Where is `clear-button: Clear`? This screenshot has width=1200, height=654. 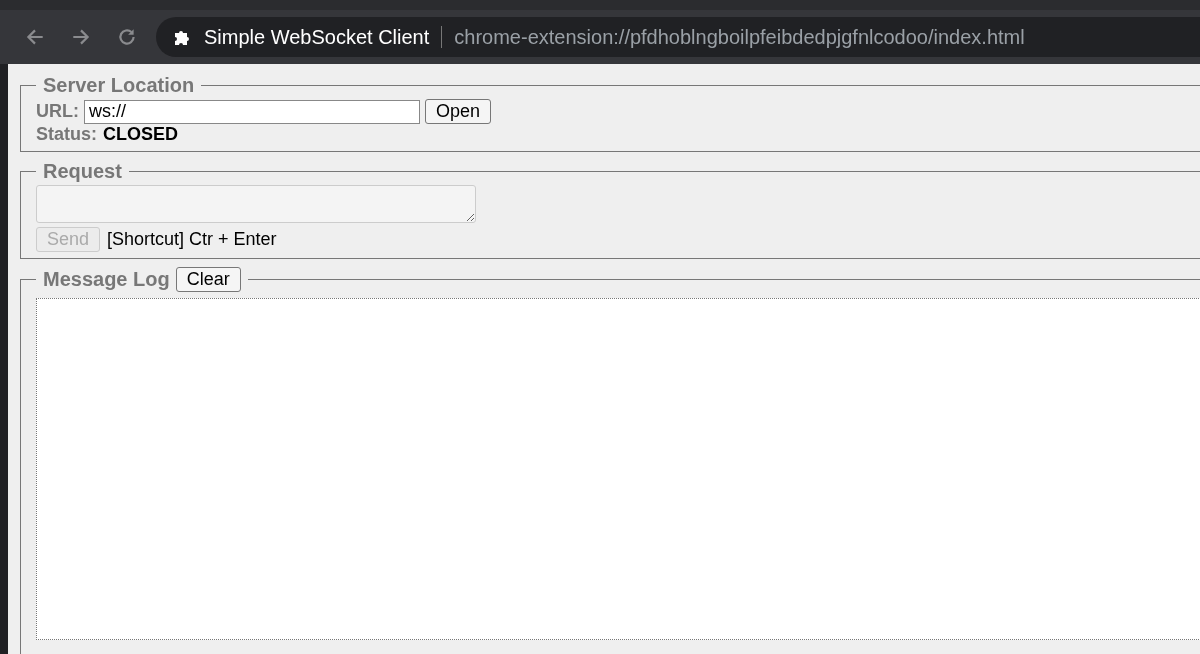
clear-button: Clear is located at coordinates (208, 279).